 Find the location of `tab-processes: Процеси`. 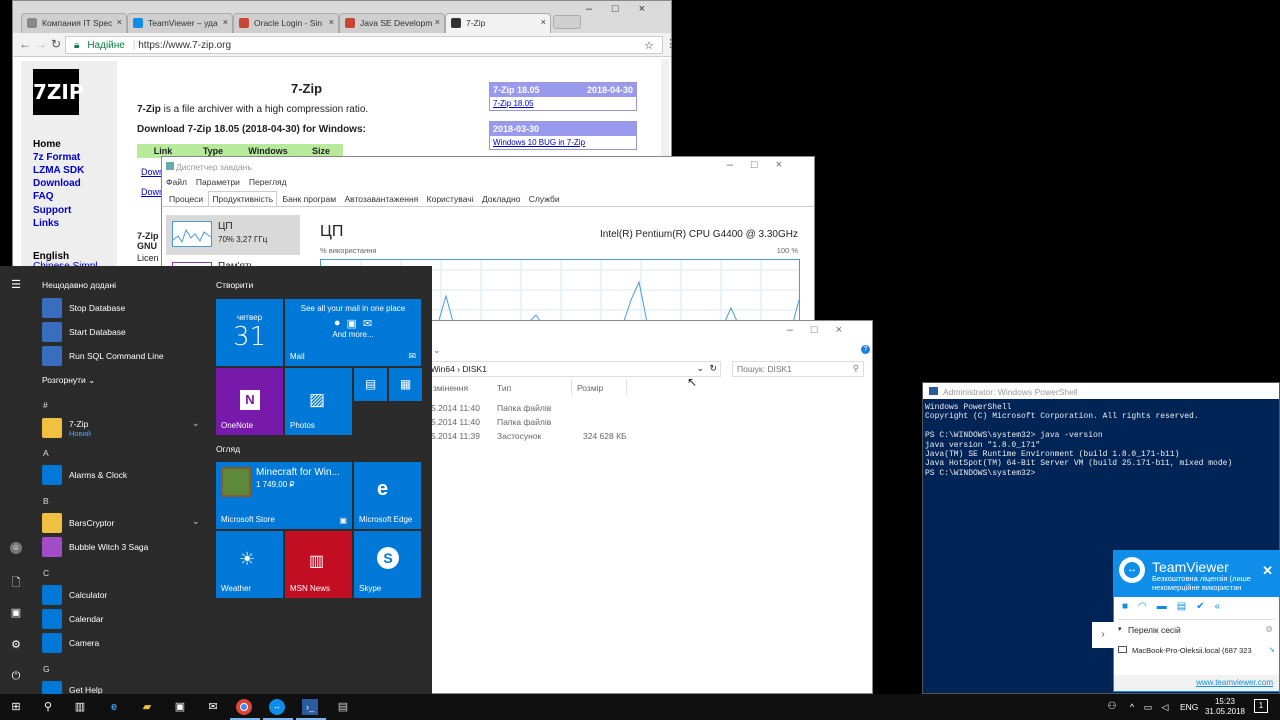

tab-processes: Процеси is located at coordinates (186, 199).